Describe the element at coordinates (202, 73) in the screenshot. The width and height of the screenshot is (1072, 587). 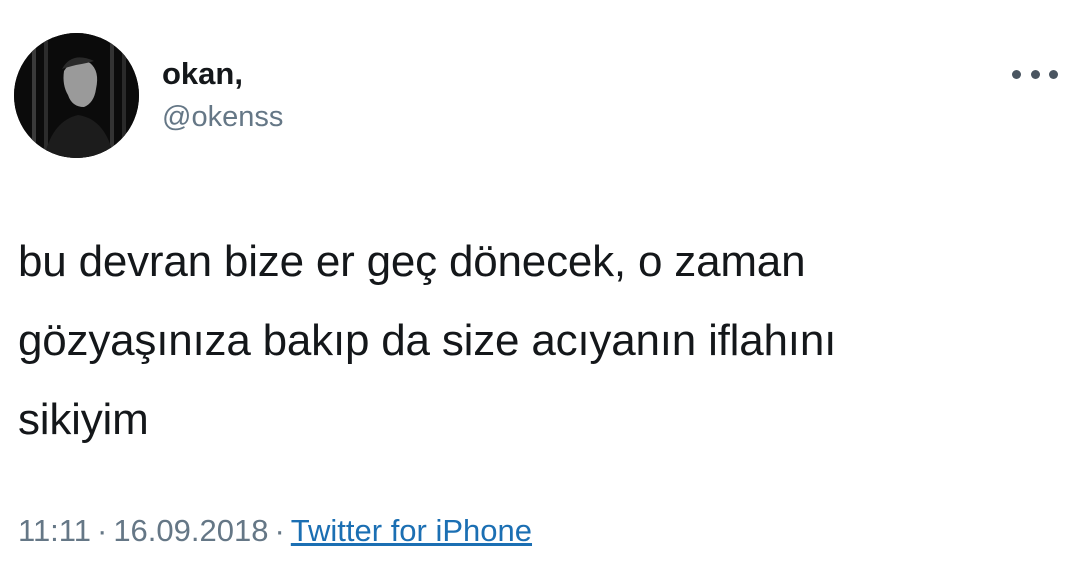
I see `display-name: okan,` at that location.